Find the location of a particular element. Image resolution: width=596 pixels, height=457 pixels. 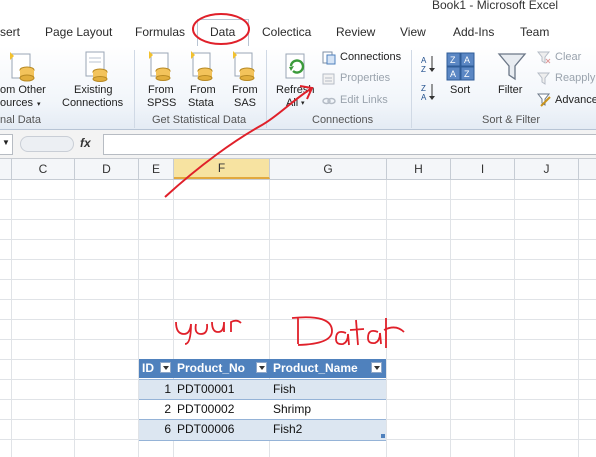

table-cell-product-name: Fish2 is located at coordinates (328, 429).